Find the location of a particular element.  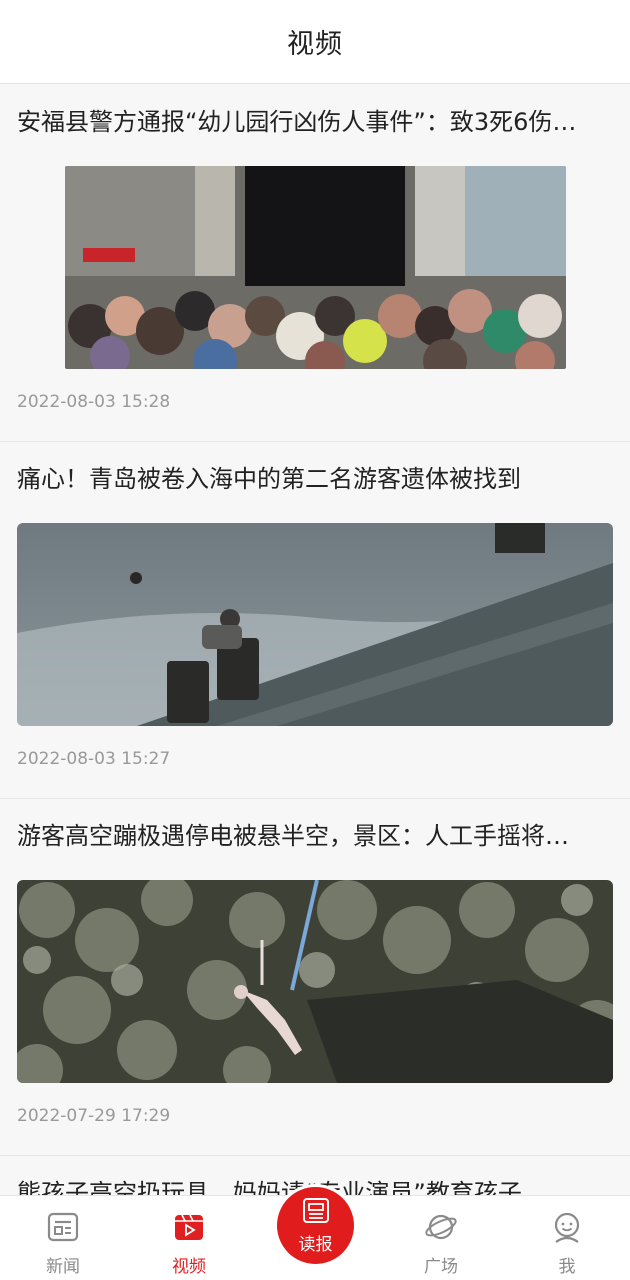

video-date: 2022-08-03 15:27 is located at coordinates (94, 759).